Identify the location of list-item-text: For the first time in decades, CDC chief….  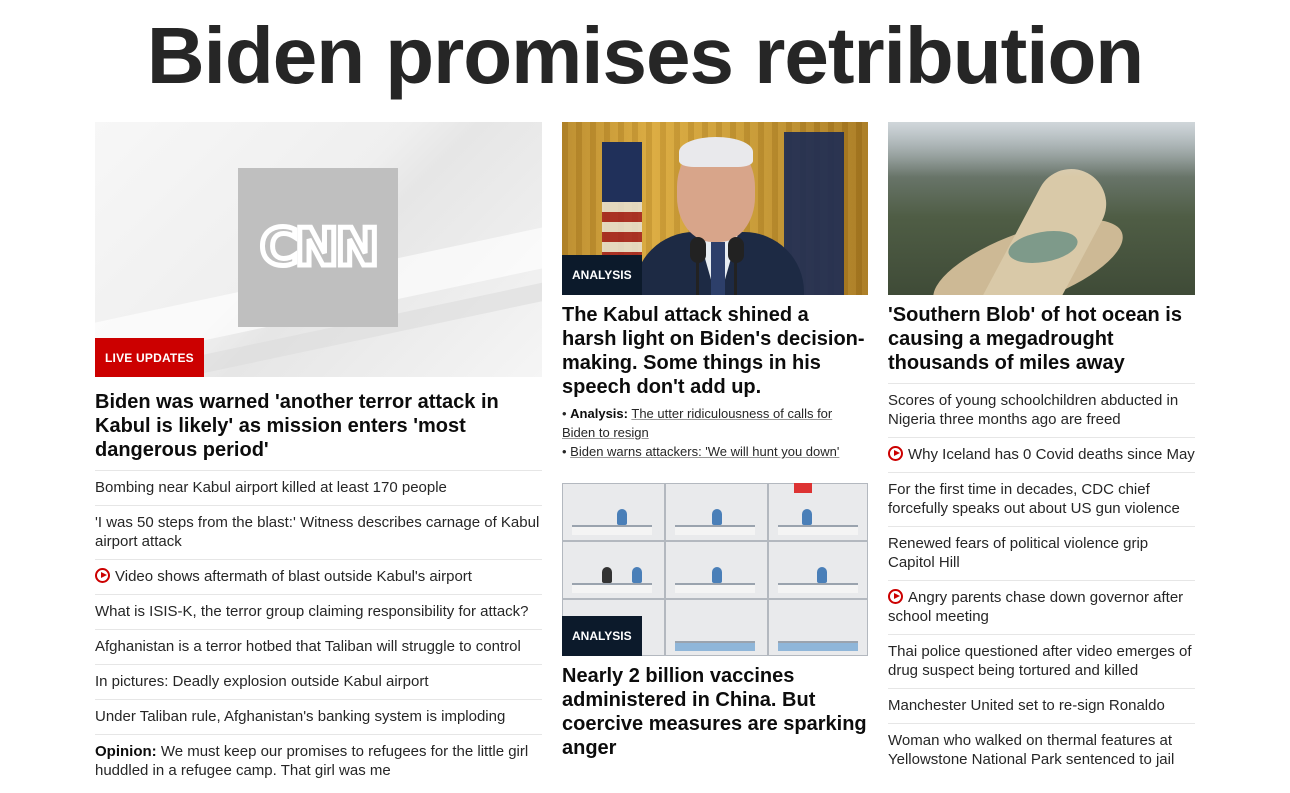
(1034, 499).